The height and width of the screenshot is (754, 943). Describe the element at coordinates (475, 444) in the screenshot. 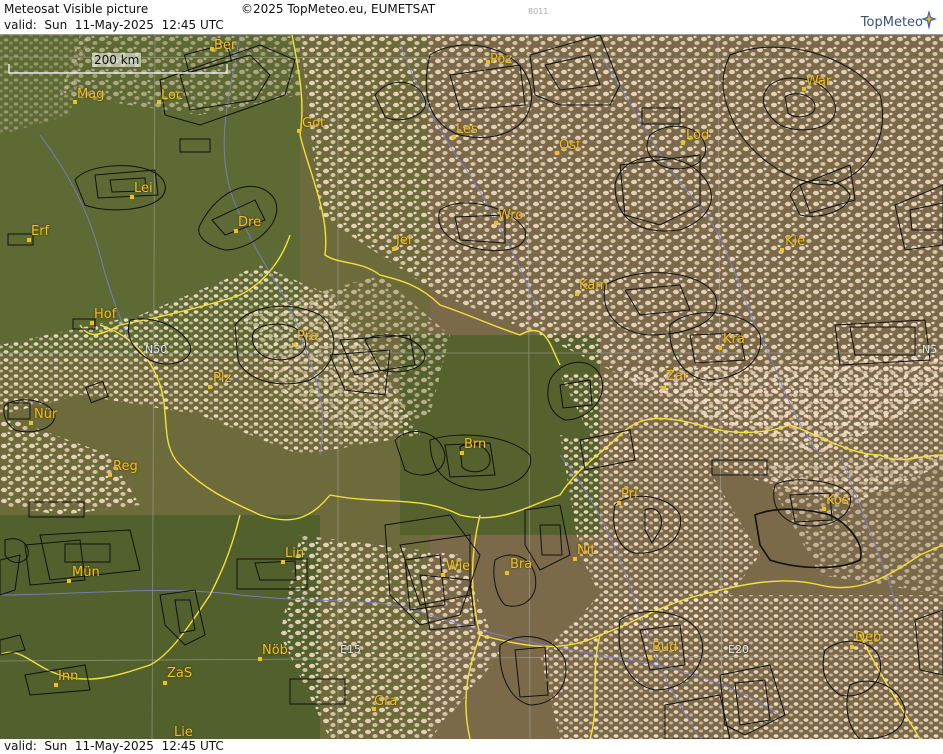

I see `city-label-brn: Brn` at that location.